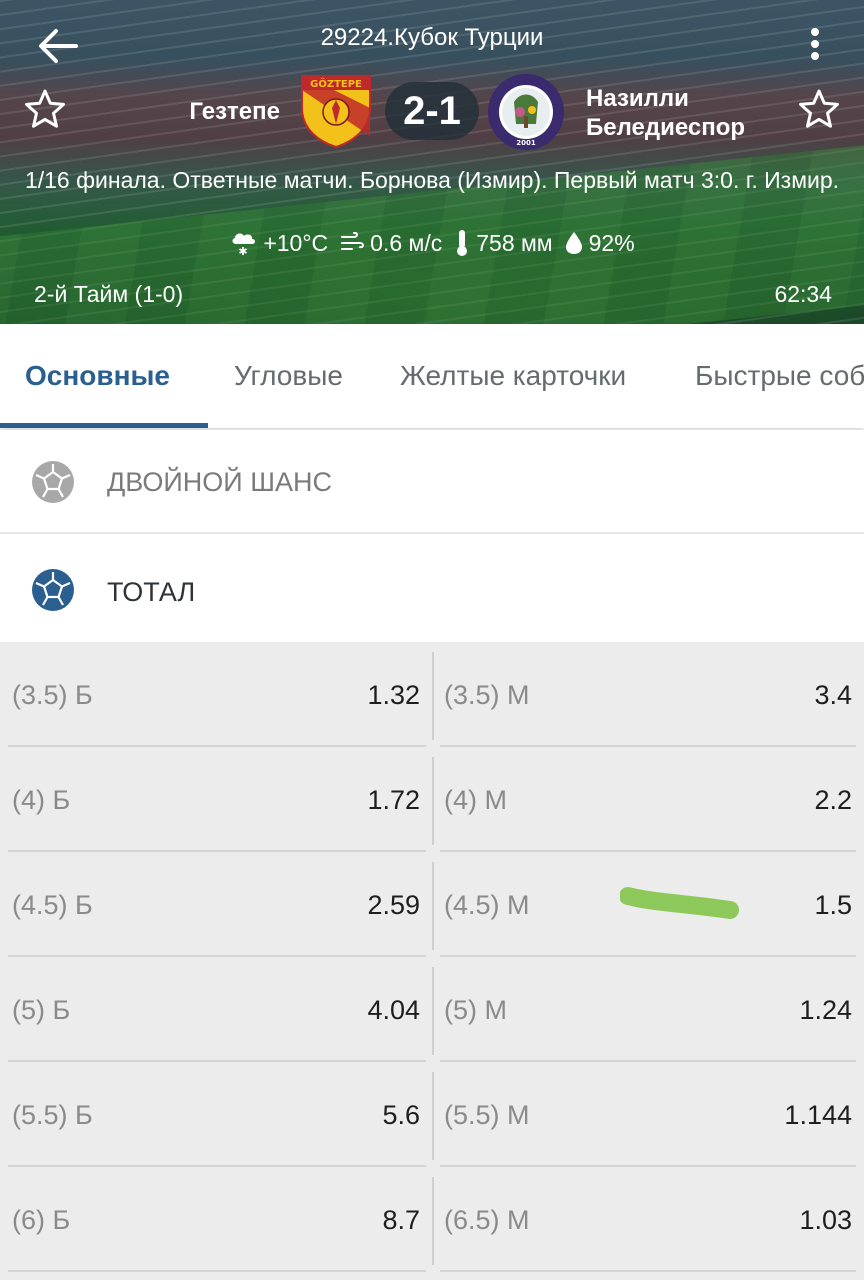  I want to click on tournament-title: 29224.Кубок Турции, so click(432, 37).